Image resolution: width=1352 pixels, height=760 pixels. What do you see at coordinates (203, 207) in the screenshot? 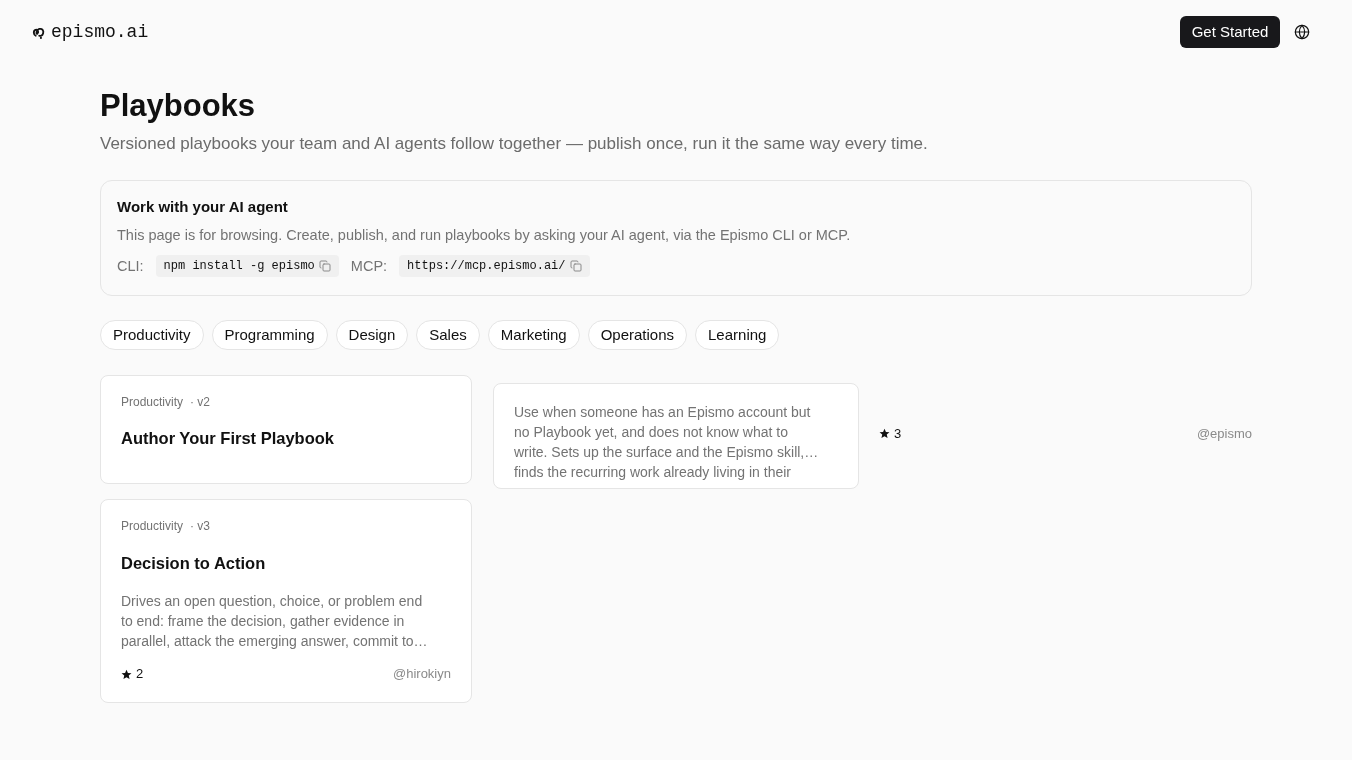
I see `agent-panel-title: Work with your AI agent` at bounding box center [203, 207].